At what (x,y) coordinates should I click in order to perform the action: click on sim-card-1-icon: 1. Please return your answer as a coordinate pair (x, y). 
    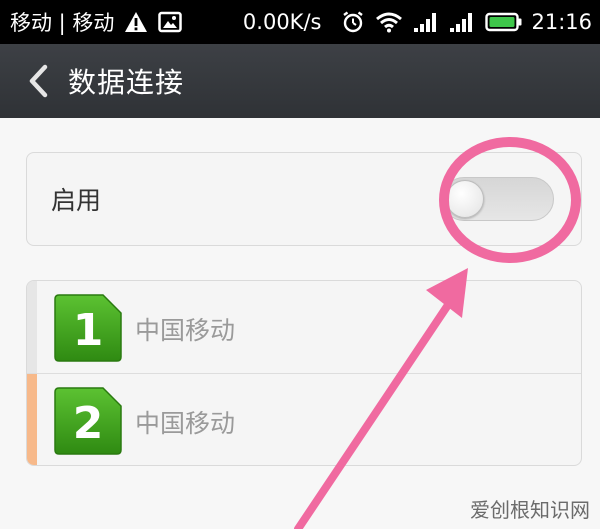
    Looking at the image, I should click on (88, 328).